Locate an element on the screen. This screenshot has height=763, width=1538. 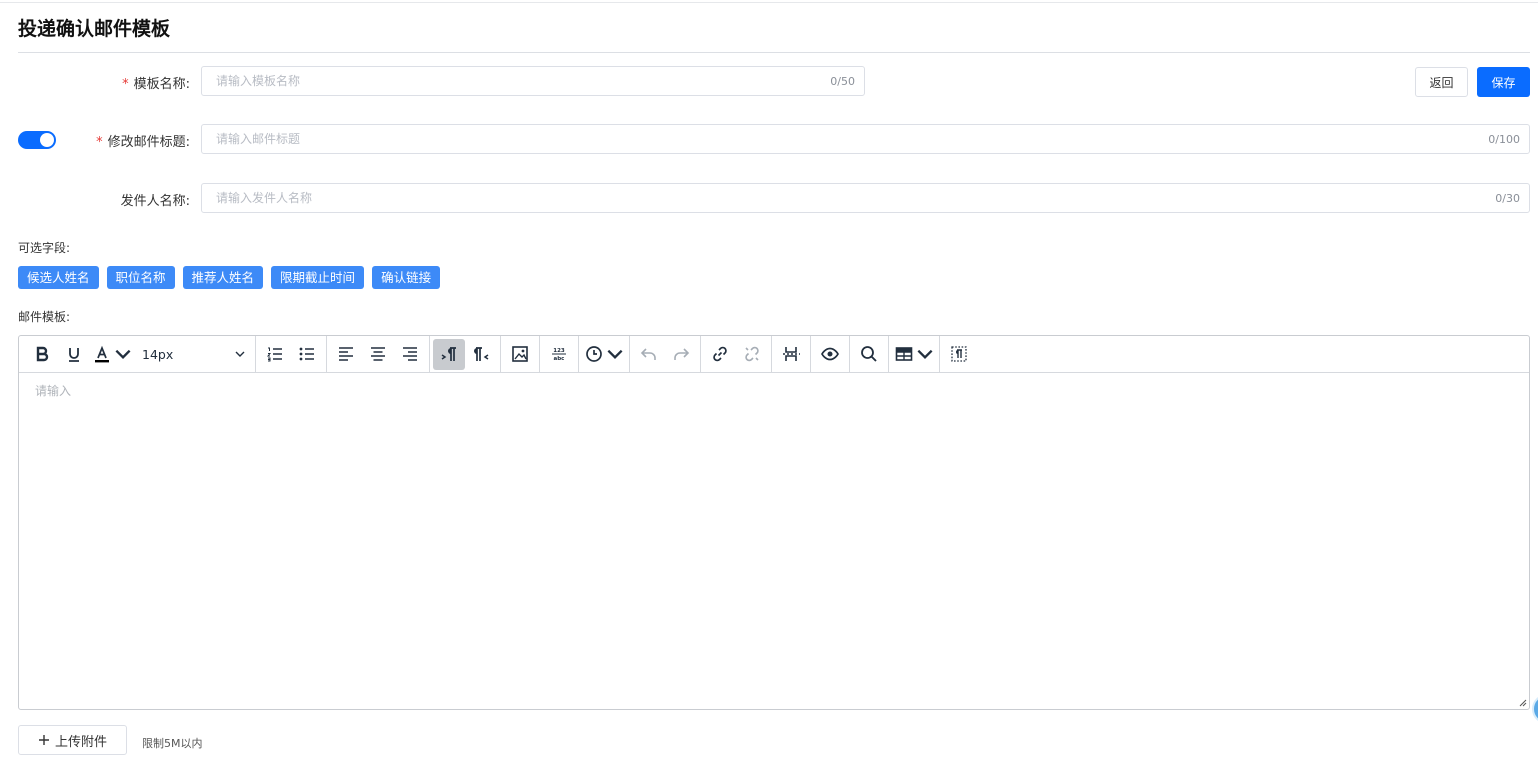
image-icon is located at coordinates (520, 354).